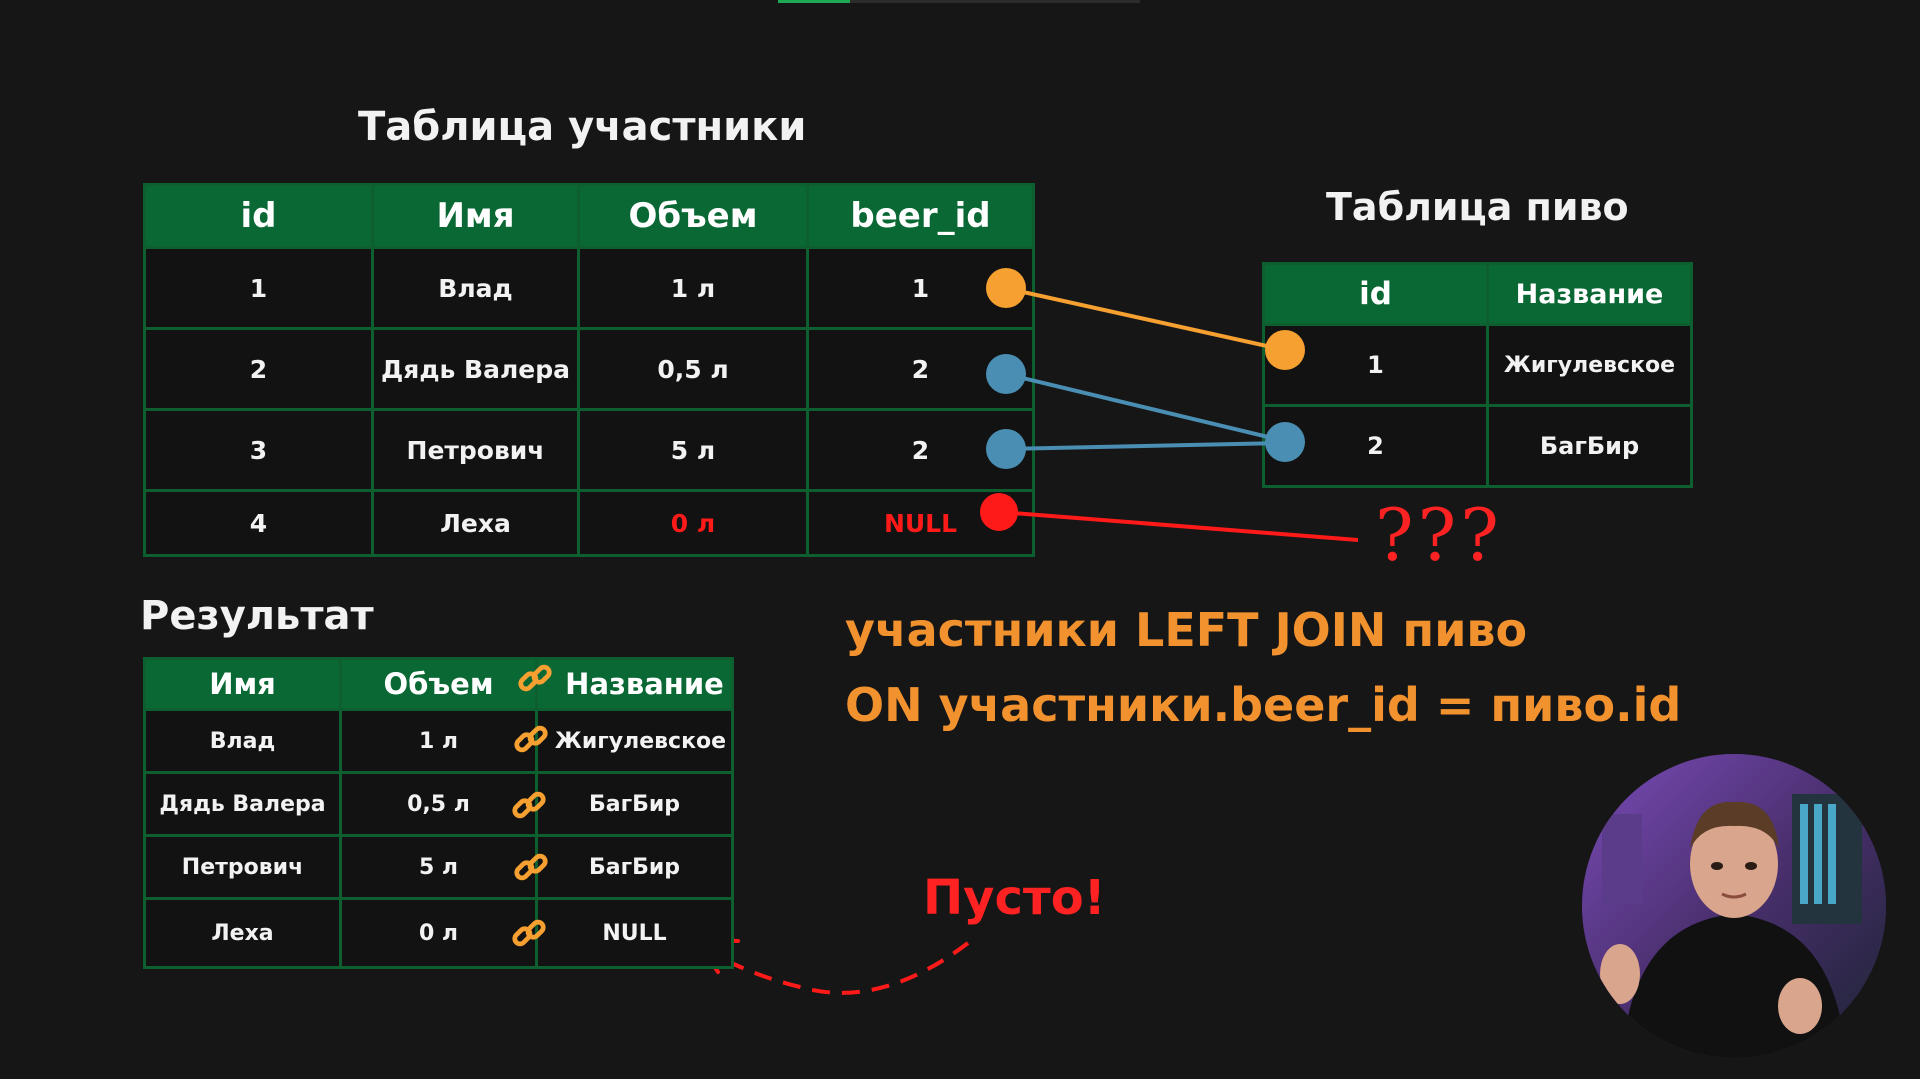  I want to click on empty-label: Пусто!, so click(1014, 898).